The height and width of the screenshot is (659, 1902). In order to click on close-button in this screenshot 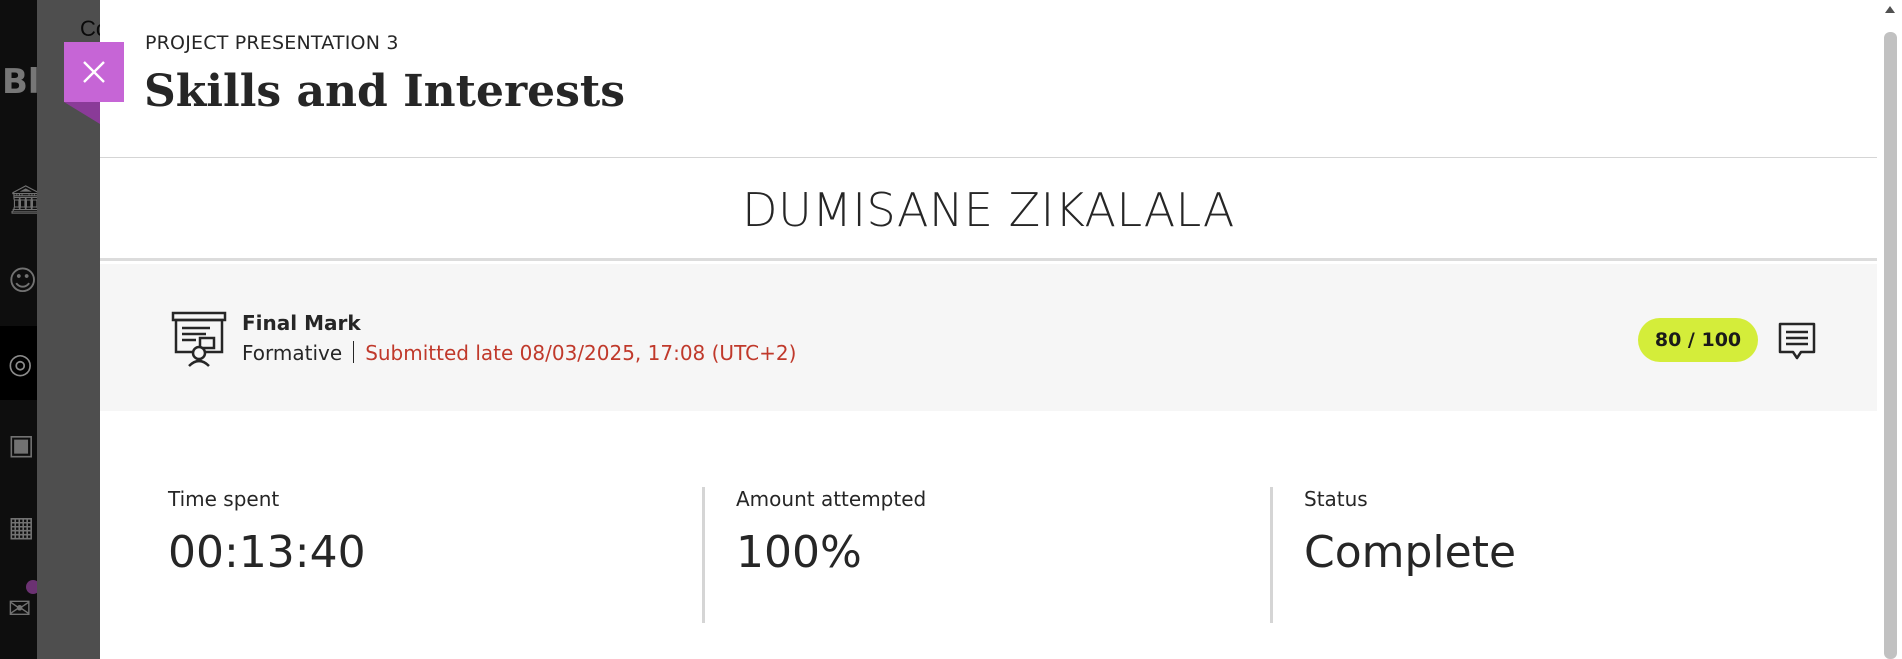, I will do `click(94, 72)`.